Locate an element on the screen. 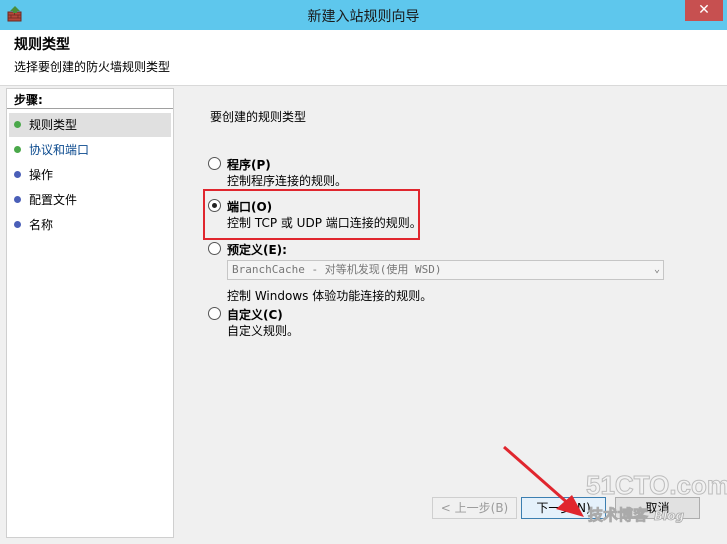 The height and width of the screenshot is (544, 727). predefined-radio is located at coordinates (214, 248).